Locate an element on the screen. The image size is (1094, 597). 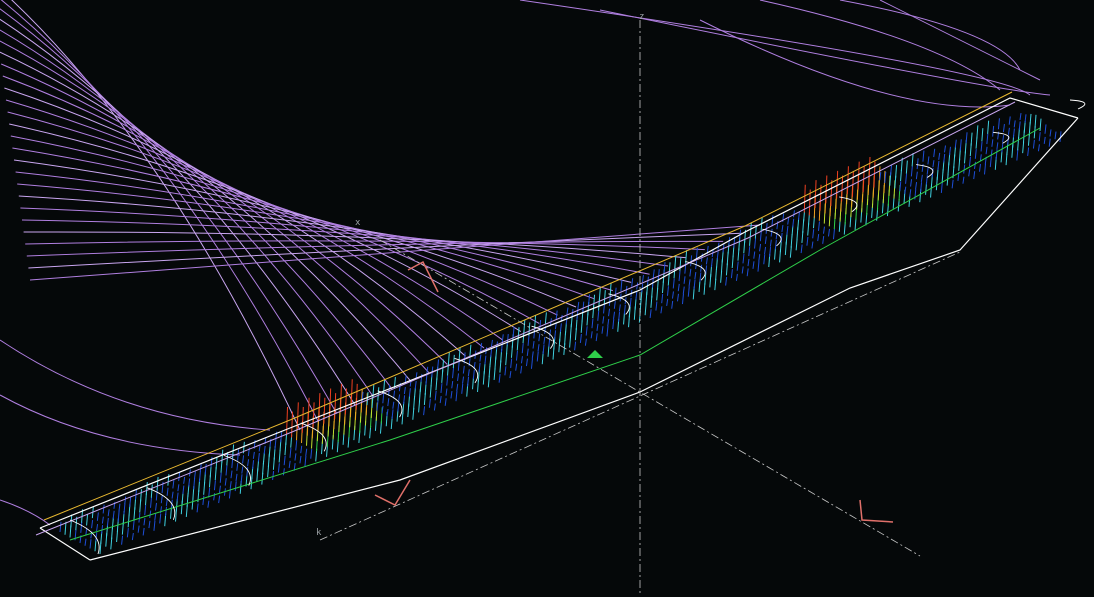
streamline is located at coordinates (395, 252).